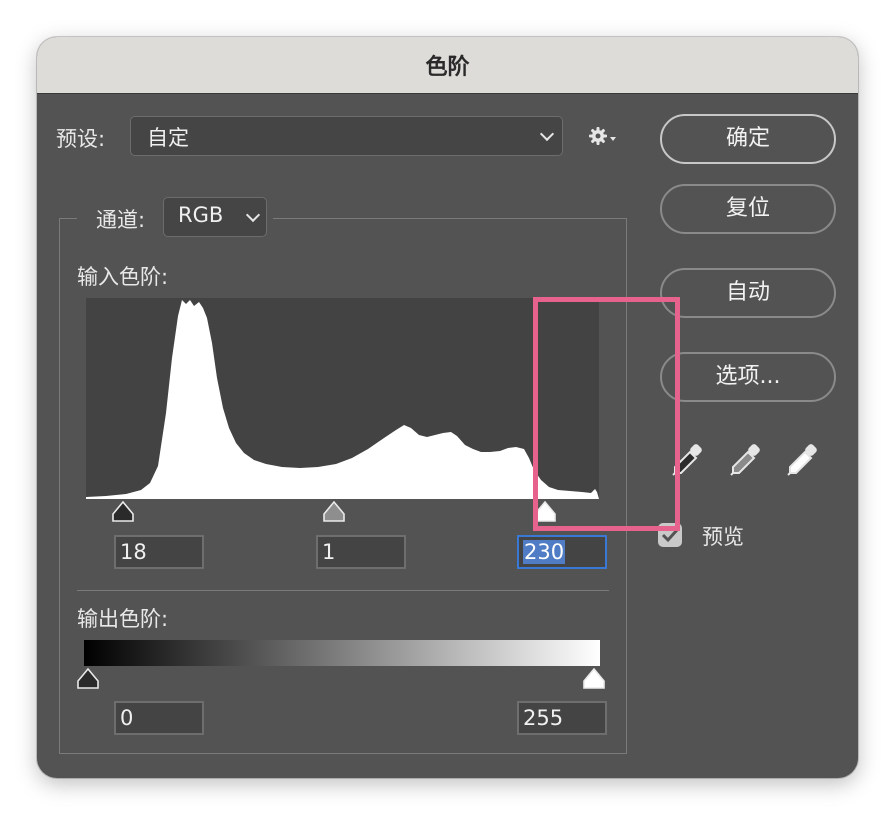  What do you see at coordinates (603, 136) in the screenshot?
I see `gear-icon` at bounding box center [603, 136].